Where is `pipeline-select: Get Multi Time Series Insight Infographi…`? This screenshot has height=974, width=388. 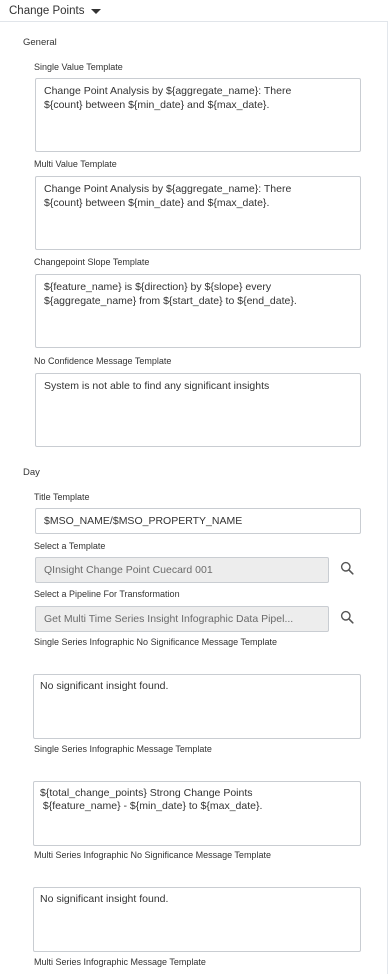
pipeline-select: Get Multi Time Series Insight Infographi… is located at coordinates (182, 619).